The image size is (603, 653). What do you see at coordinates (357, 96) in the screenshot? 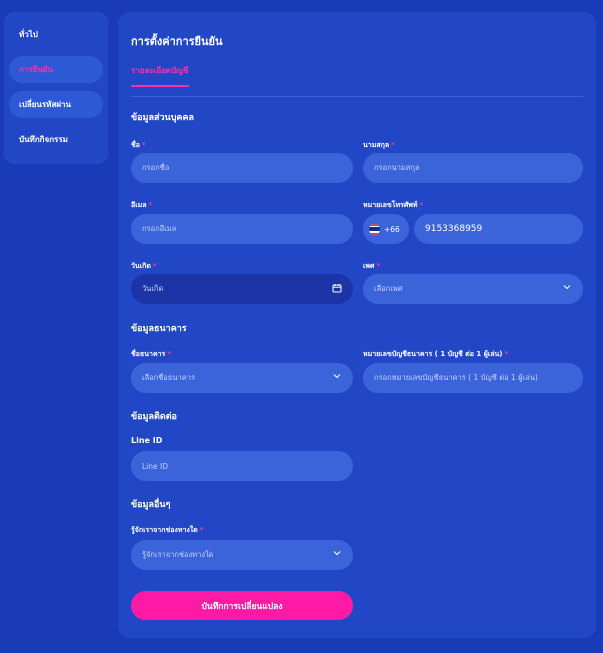
I see `divider` at bounding box center [357, 96].